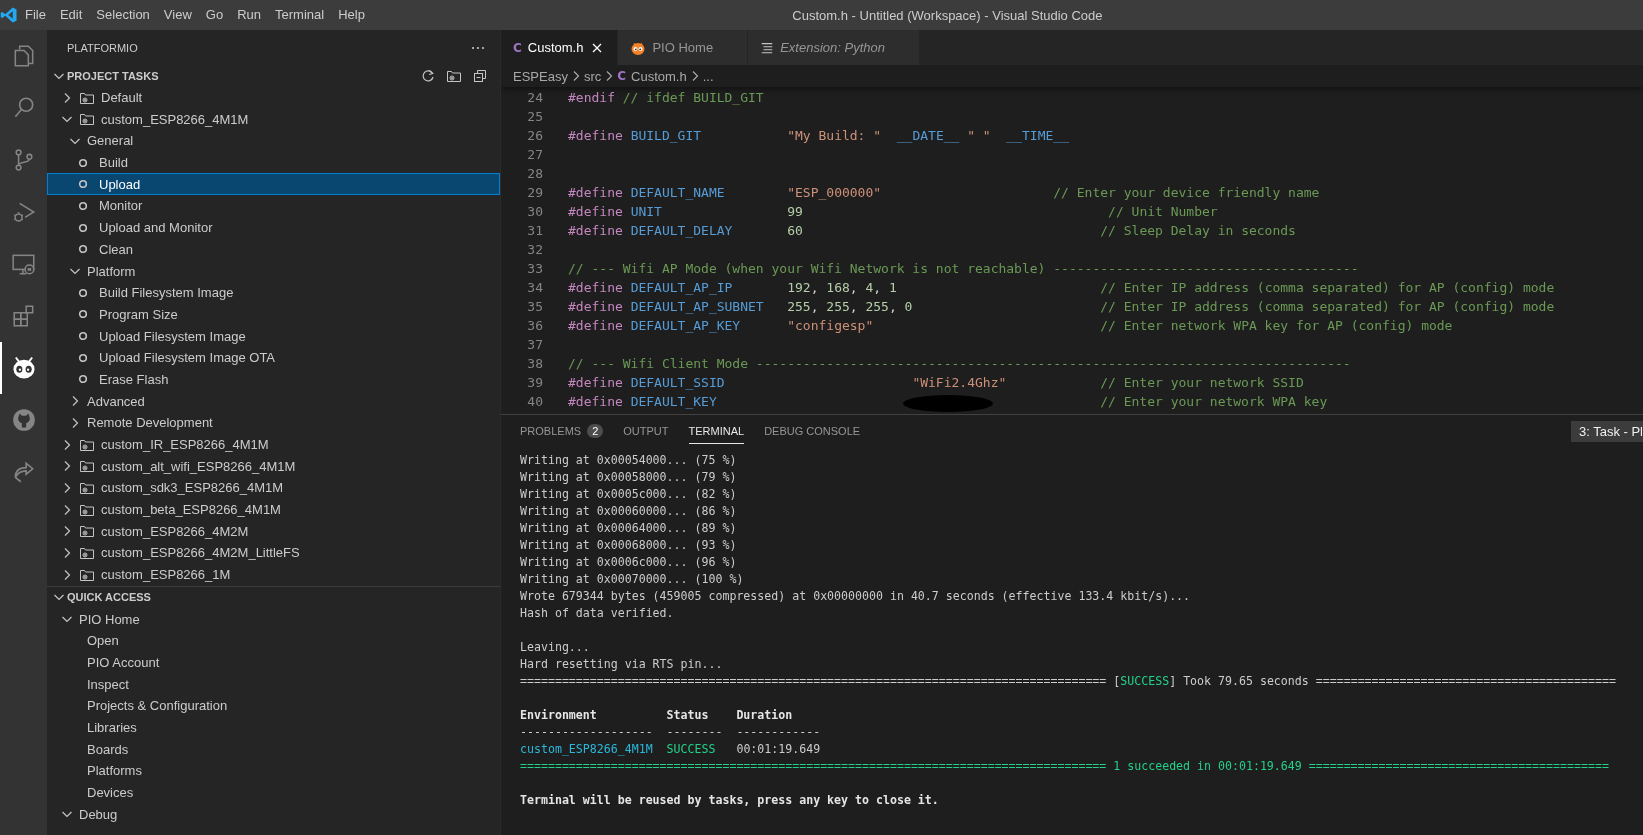  What do you see at coordinates (628, 460) in the screenshot?
I see `terminal-line: Writing at 0x00054000... (75 %)` at bounding box center [628, 460].